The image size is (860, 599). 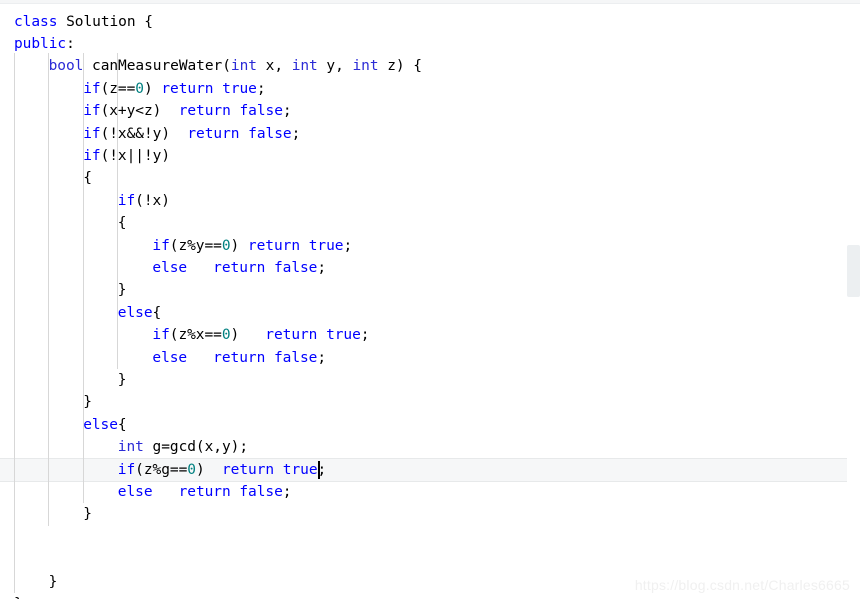 I want to click on code-token-plain: (, so click(x=226, y=66).